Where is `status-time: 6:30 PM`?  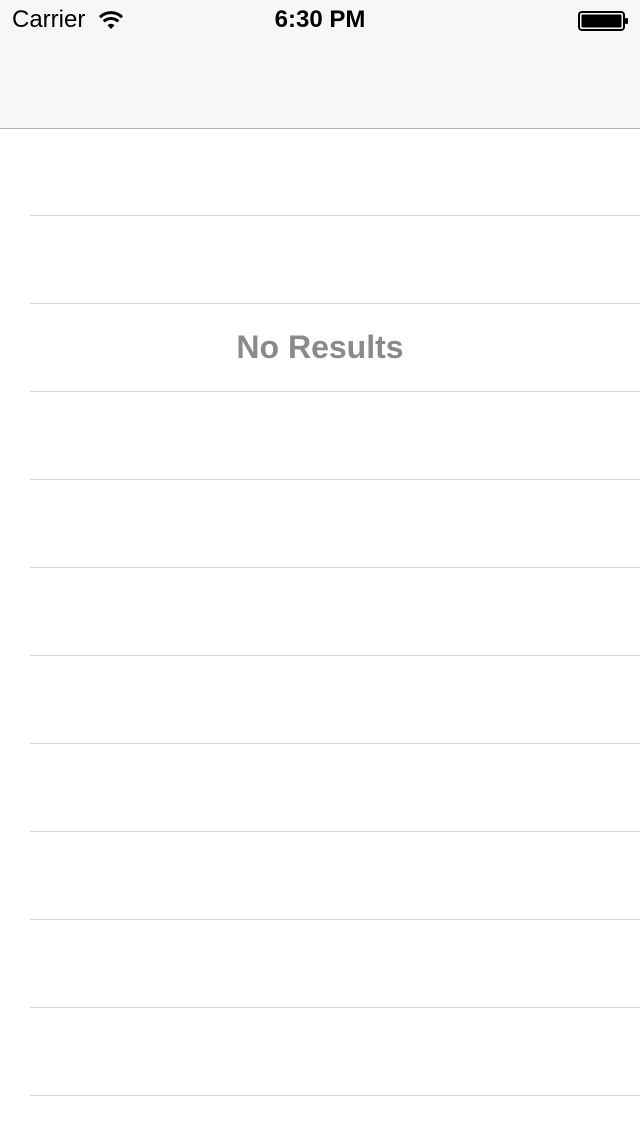 status-time: 6:30 PM is located at coordinates (320, 19).